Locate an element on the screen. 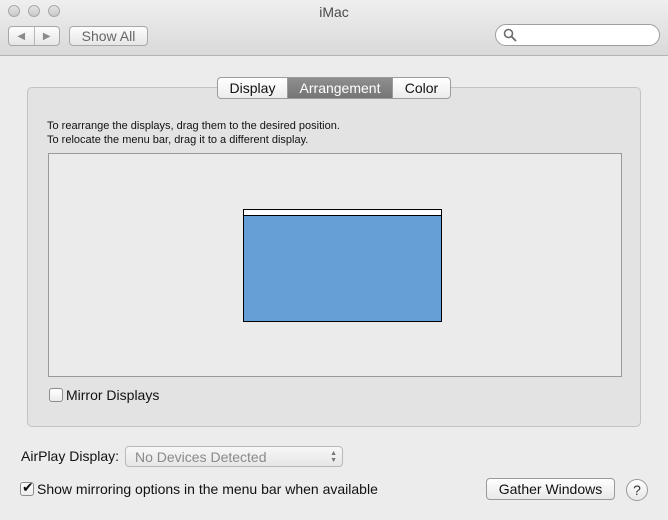 The image size is (668, 520). mirror-displays-checkbox is located at coordinates (56, 395).